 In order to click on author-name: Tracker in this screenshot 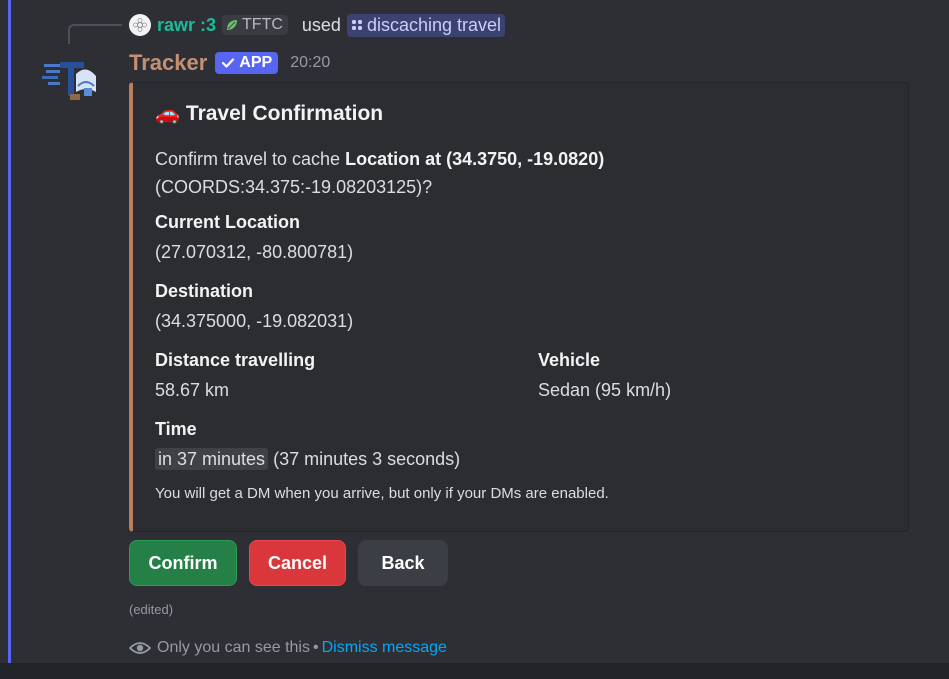, I will do `click(168, 63)`.